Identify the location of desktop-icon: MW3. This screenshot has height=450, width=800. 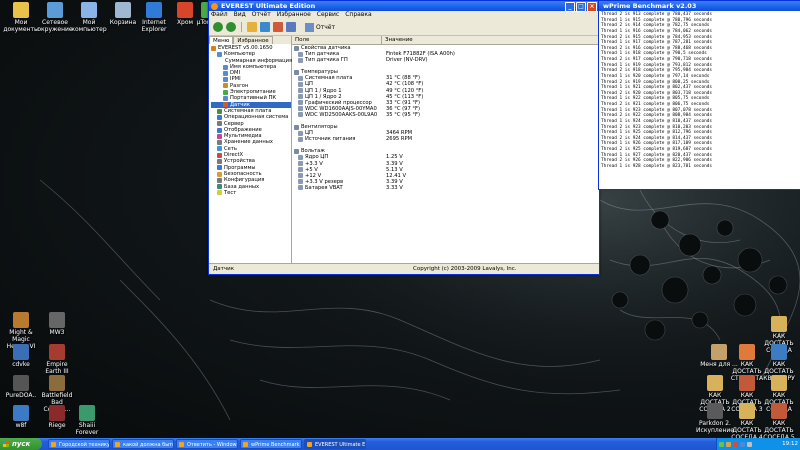
(57, 324).